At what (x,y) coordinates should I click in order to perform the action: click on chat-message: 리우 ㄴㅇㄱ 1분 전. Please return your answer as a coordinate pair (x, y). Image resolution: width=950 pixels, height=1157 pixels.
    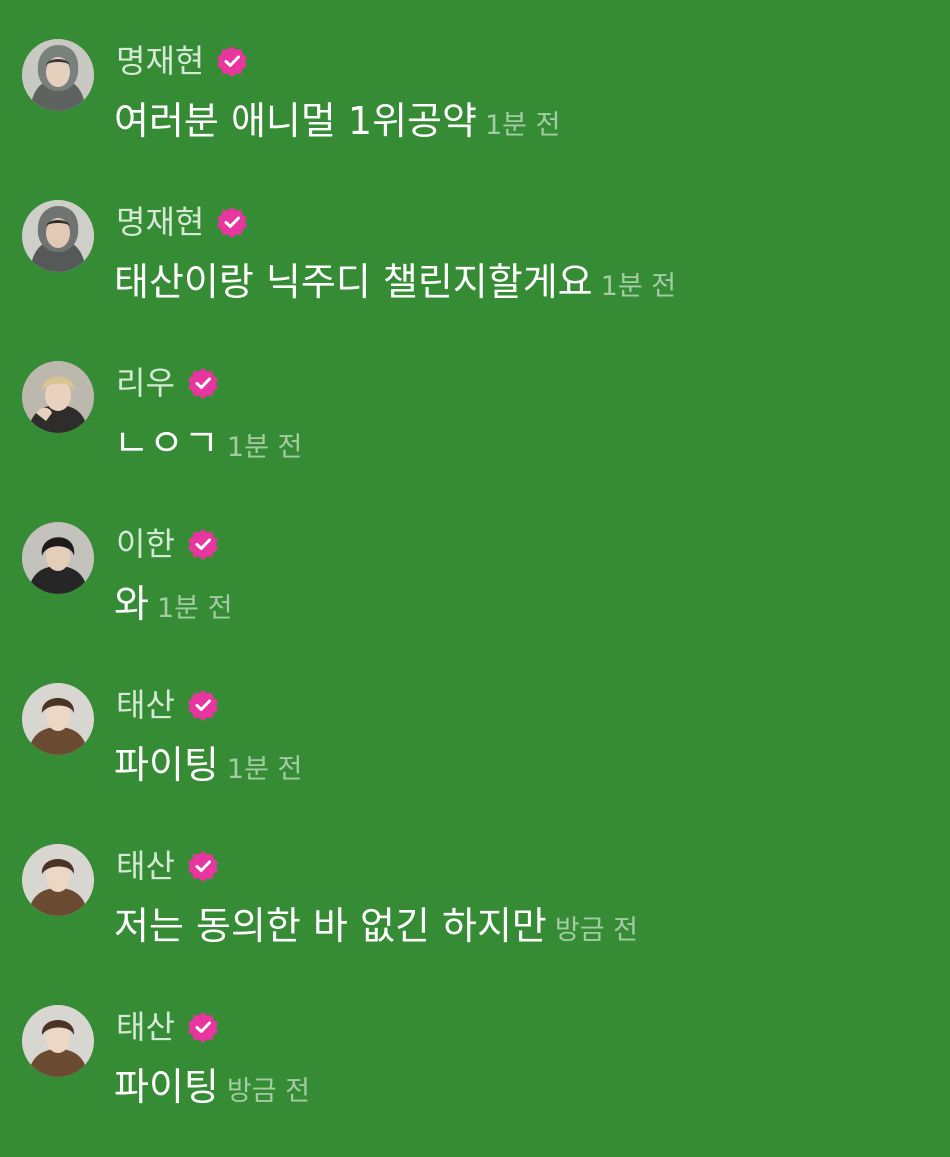
    Looking at the image, I should click on (475, 431).